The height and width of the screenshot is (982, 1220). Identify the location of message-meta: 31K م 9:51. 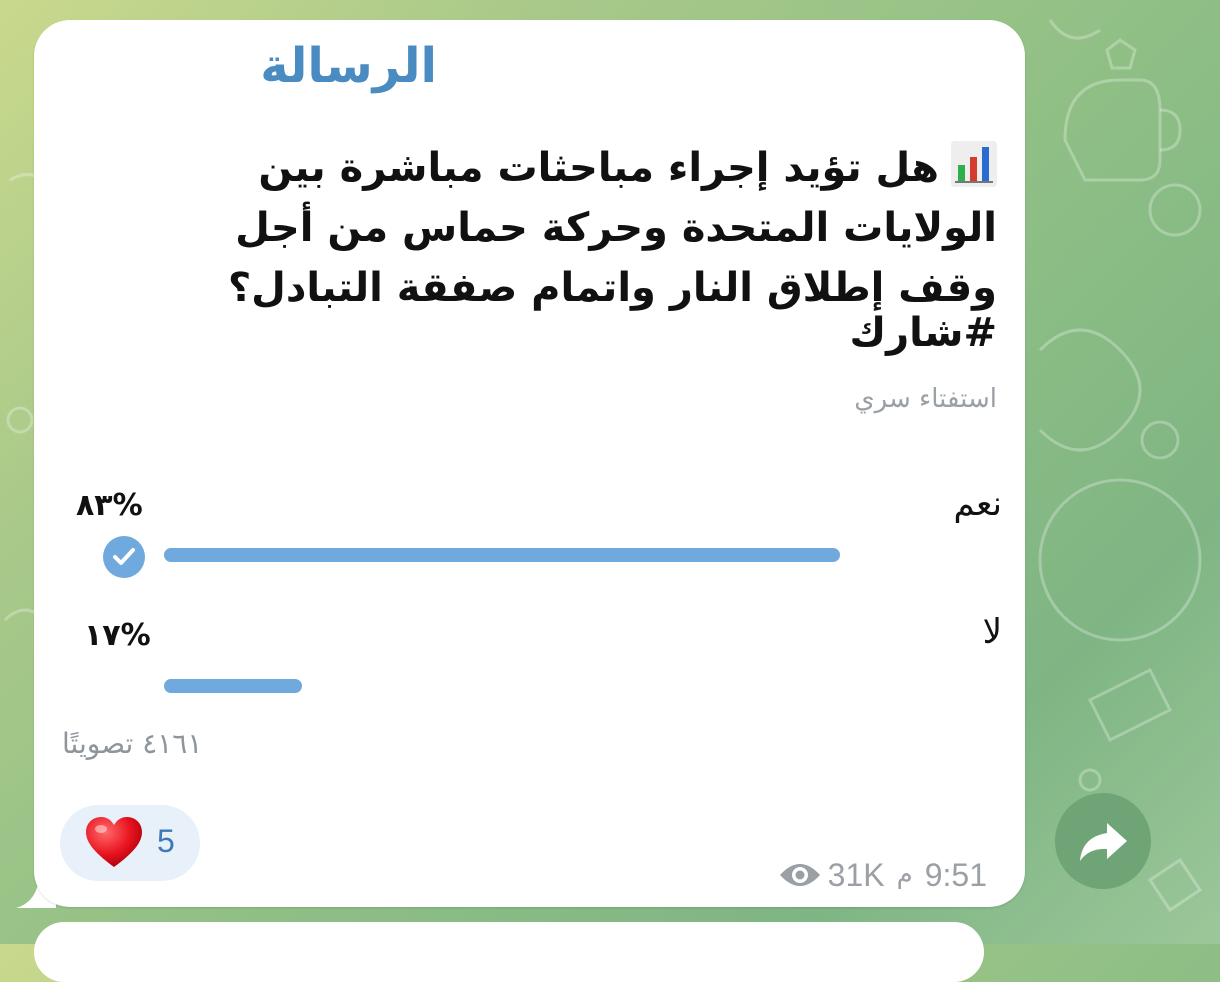
(882, 875).